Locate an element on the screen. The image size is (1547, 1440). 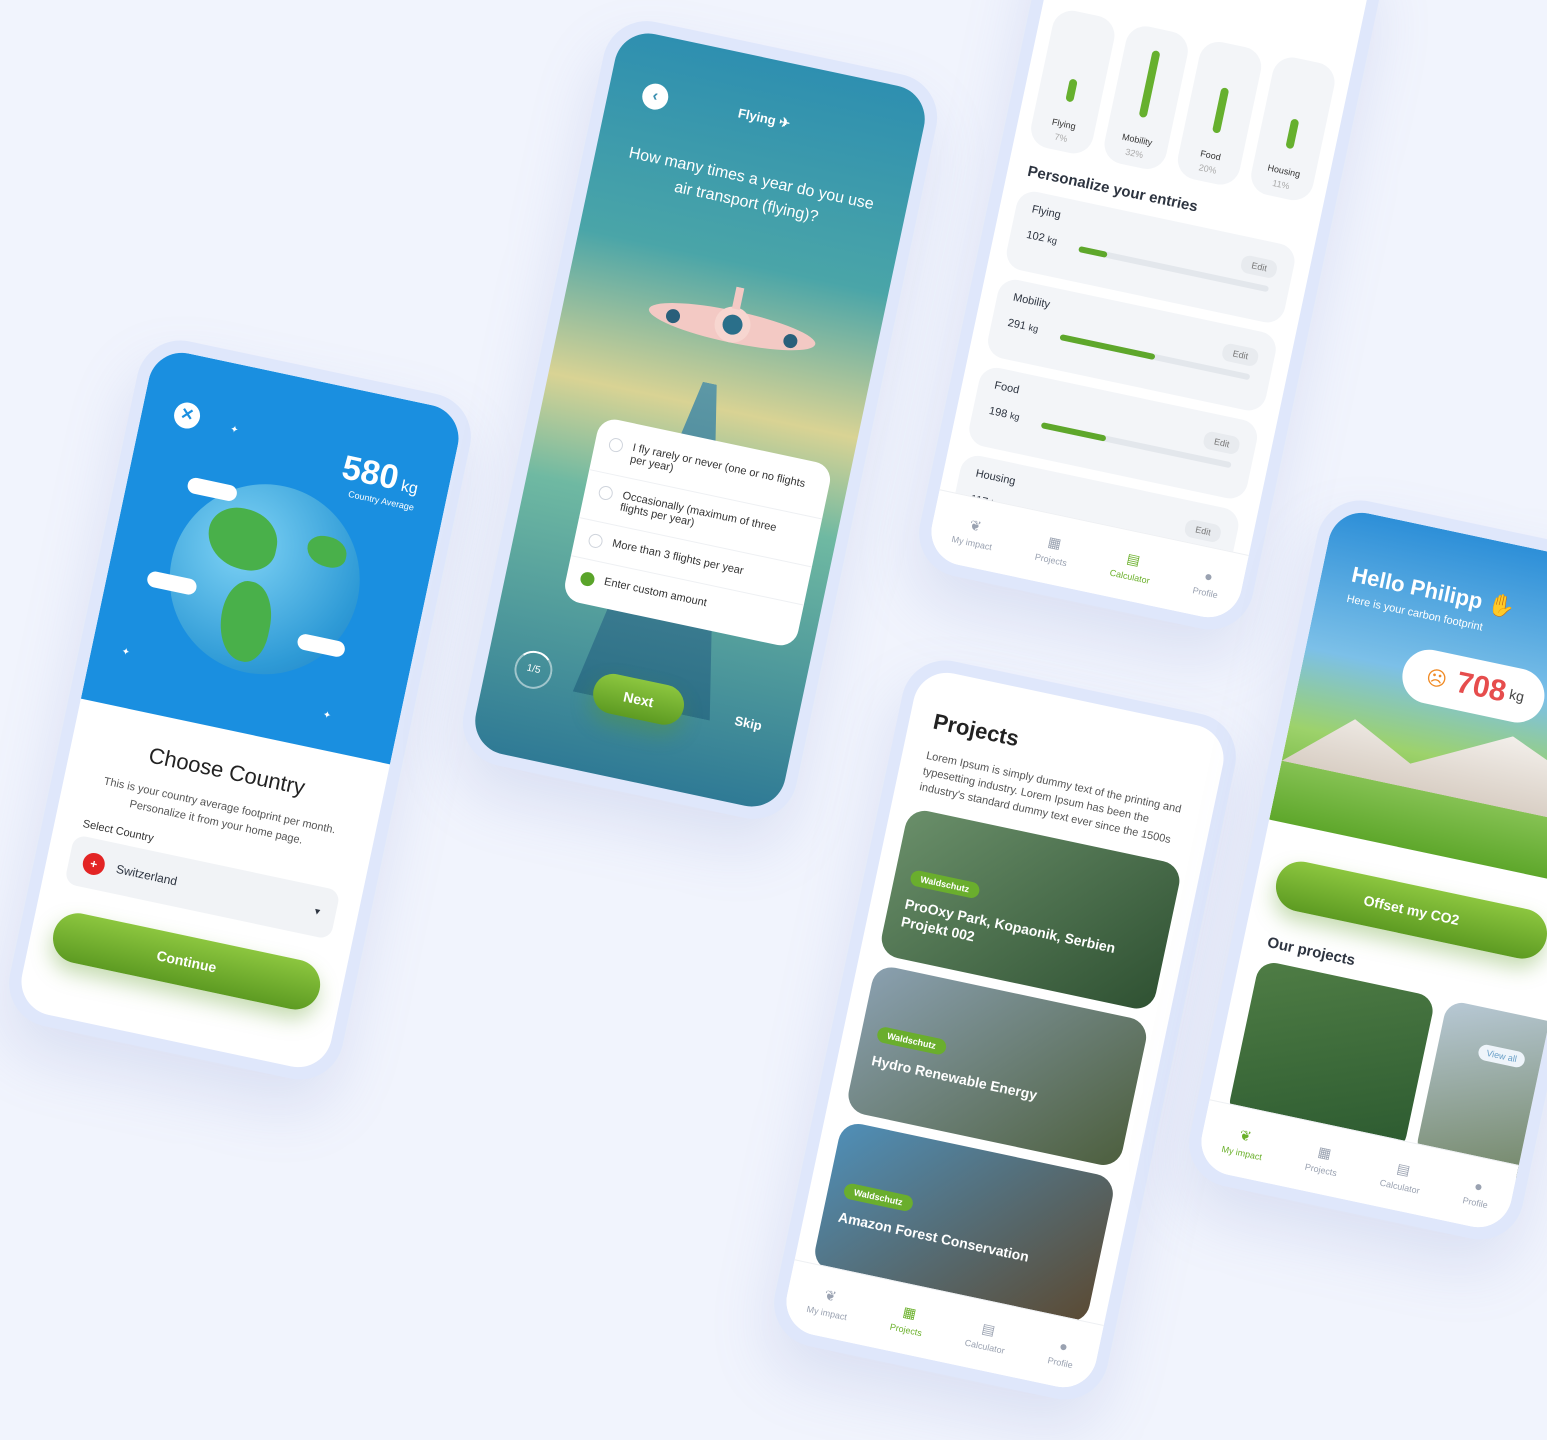
sad-face-icon: ☹ is located at coordinates (1437, 678).